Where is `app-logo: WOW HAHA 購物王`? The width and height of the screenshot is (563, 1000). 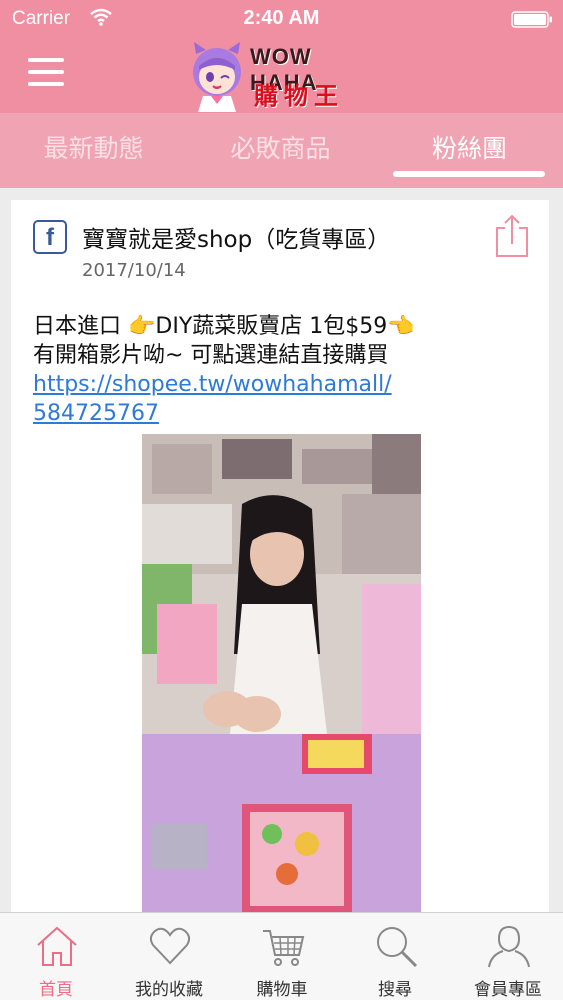
app-logo: WOW HAHA 購物王 is located at coordinates (283, 76).